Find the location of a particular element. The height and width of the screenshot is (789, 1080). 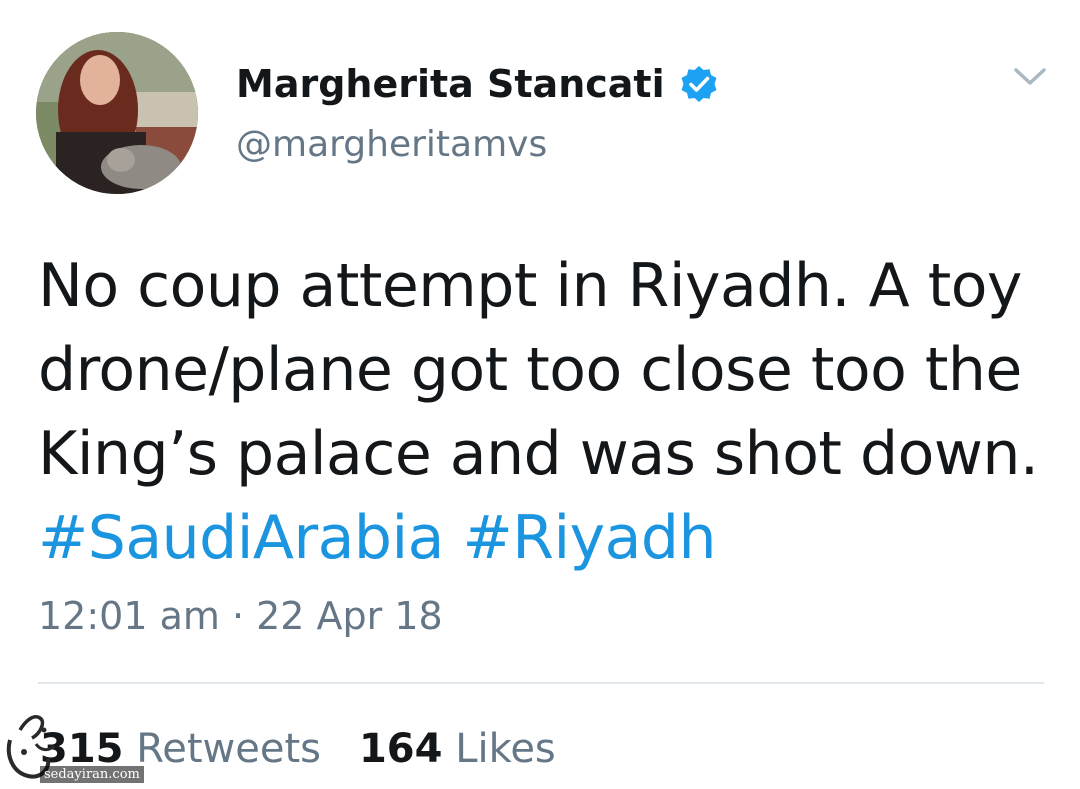

tweet-timestamp: 12:01 am · 22 Apr 18 is located at coordinates (240, 616).